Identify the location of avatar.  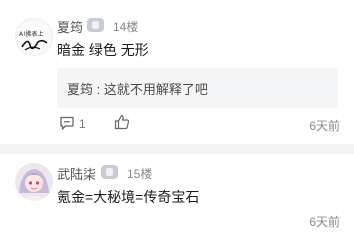
(34, 182).